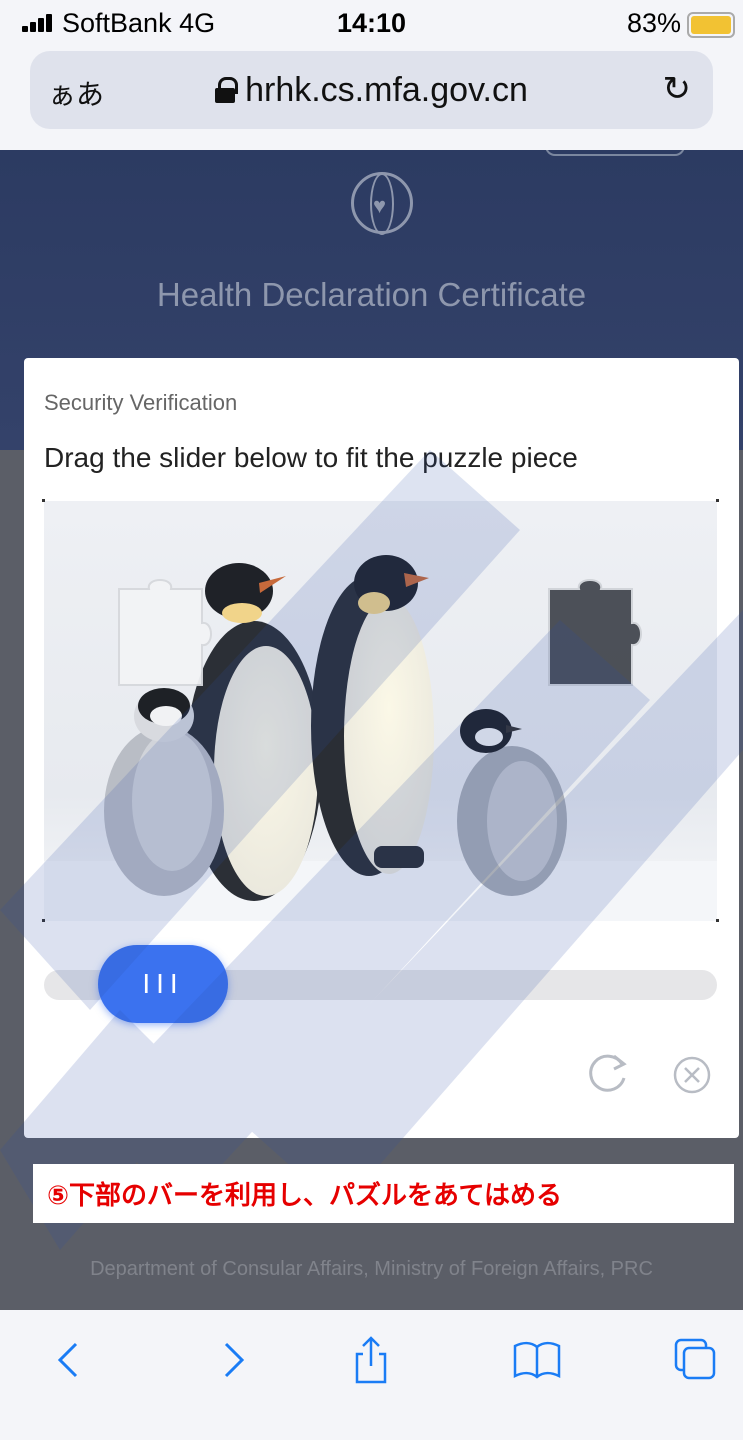  I want to click on battery-percent: 83%, so click(653, 23).